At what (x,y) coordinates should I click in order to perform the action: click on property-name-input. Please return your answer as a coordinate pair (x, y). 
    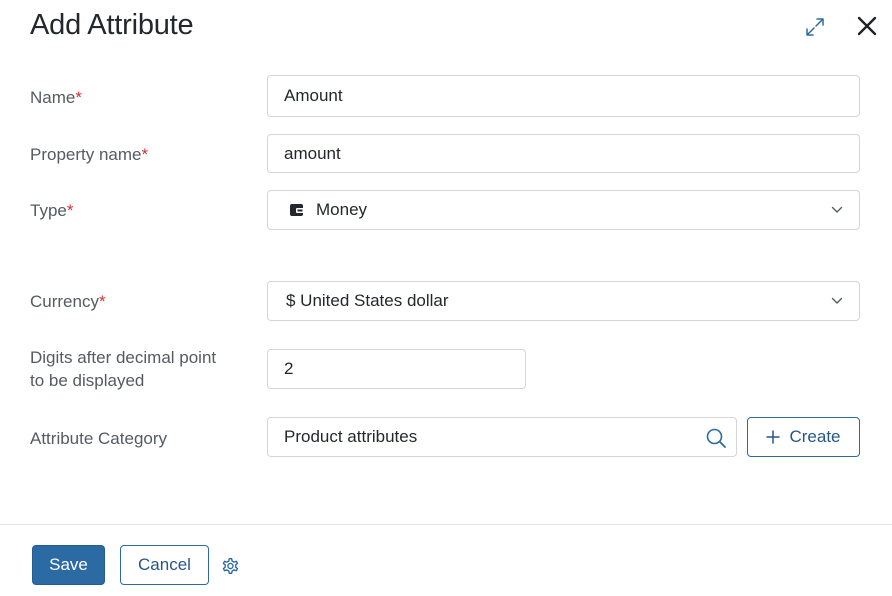
    Looking at the image, I should click on (571, 153).